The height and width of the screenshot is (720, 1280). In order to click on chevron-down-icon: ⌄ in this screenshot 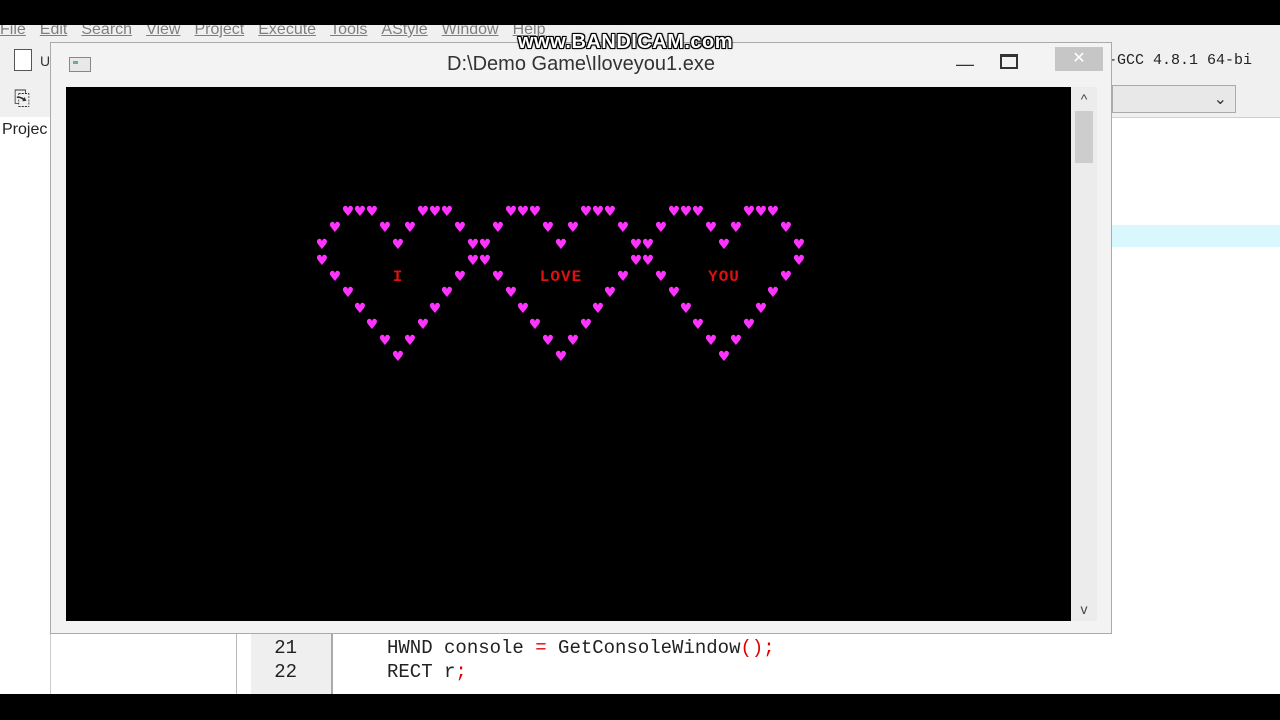, I will do `click(1220, 99)`.